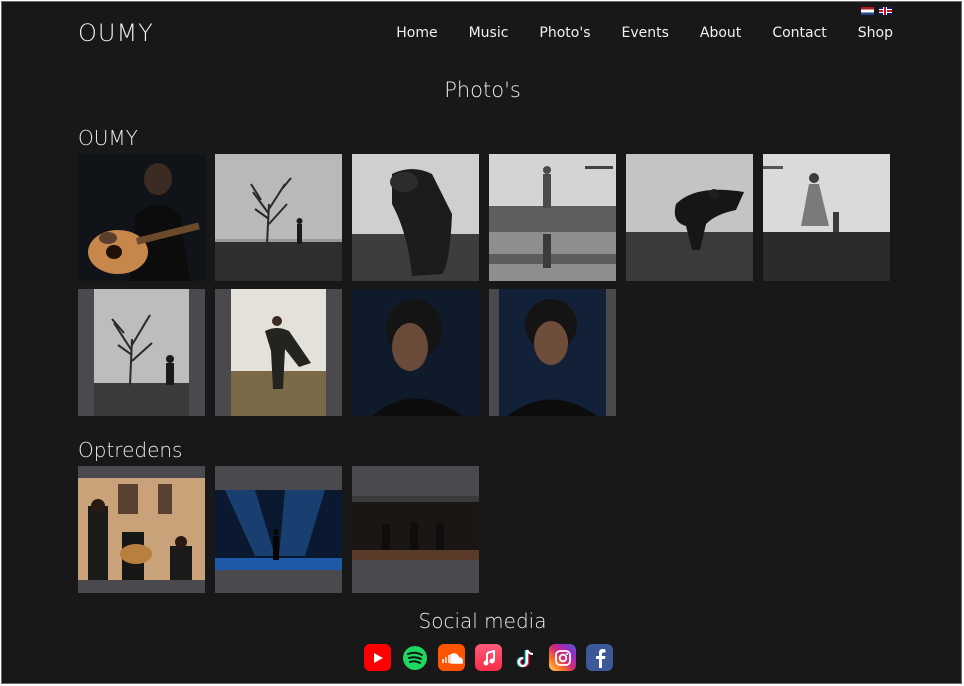 This screenshot has height=686, width=964. Describe the element at coordinates (278, 352) in the screenshot. I see `photo-woman-field-cloak` at that location.